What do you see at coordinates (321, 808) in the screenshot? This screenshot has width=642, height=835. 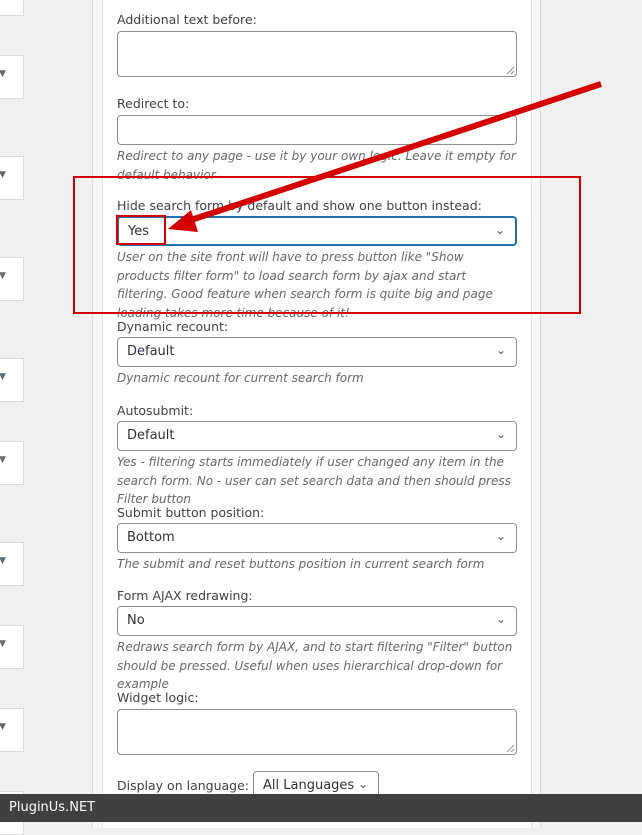 I see `watermark-bar: PluginUs.NET` at bounding box center [321, 808].